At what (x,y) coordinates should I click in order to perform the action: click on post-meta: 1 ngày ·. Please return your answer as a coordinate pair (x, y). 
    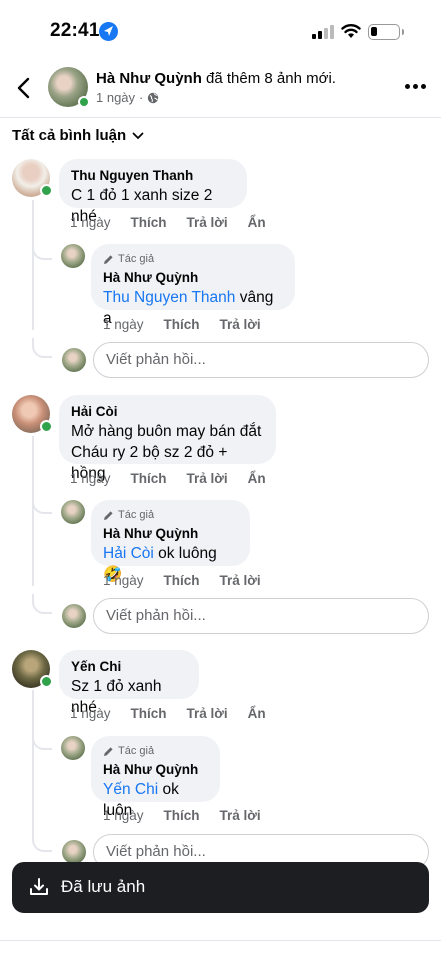
    Looking at the image, I should click on (127, 97).